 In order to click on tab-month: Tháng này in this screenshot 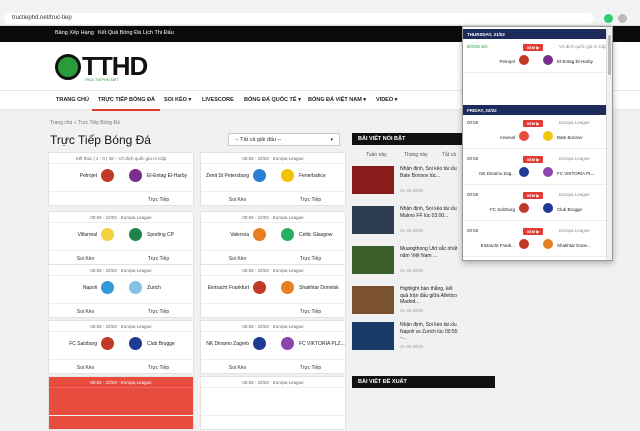, I will do `click(416, 155)`.